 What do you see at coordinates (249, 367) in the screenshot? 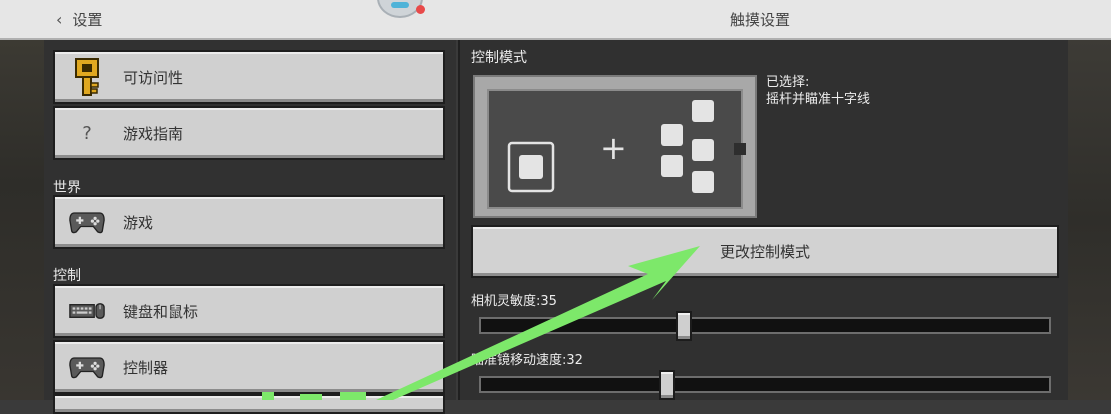
I see `sidebar-item-controller: 控制器` at bounding box center [249, 367].